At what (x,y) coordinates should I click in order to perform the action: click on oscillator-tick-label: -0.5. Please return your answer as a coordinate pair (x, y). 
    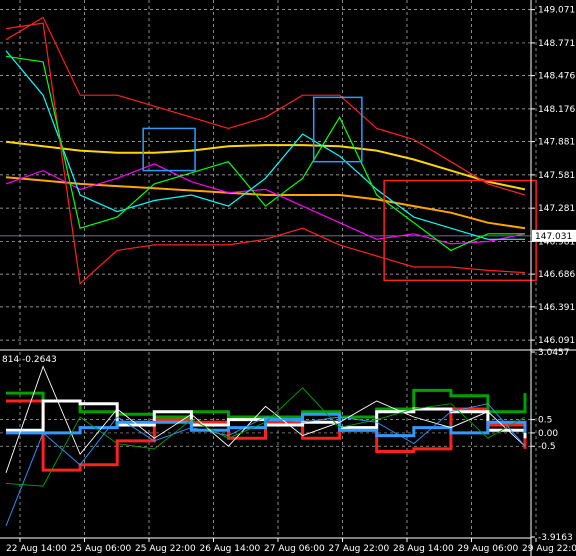
    Looking at the image, I should click on (547, 447).